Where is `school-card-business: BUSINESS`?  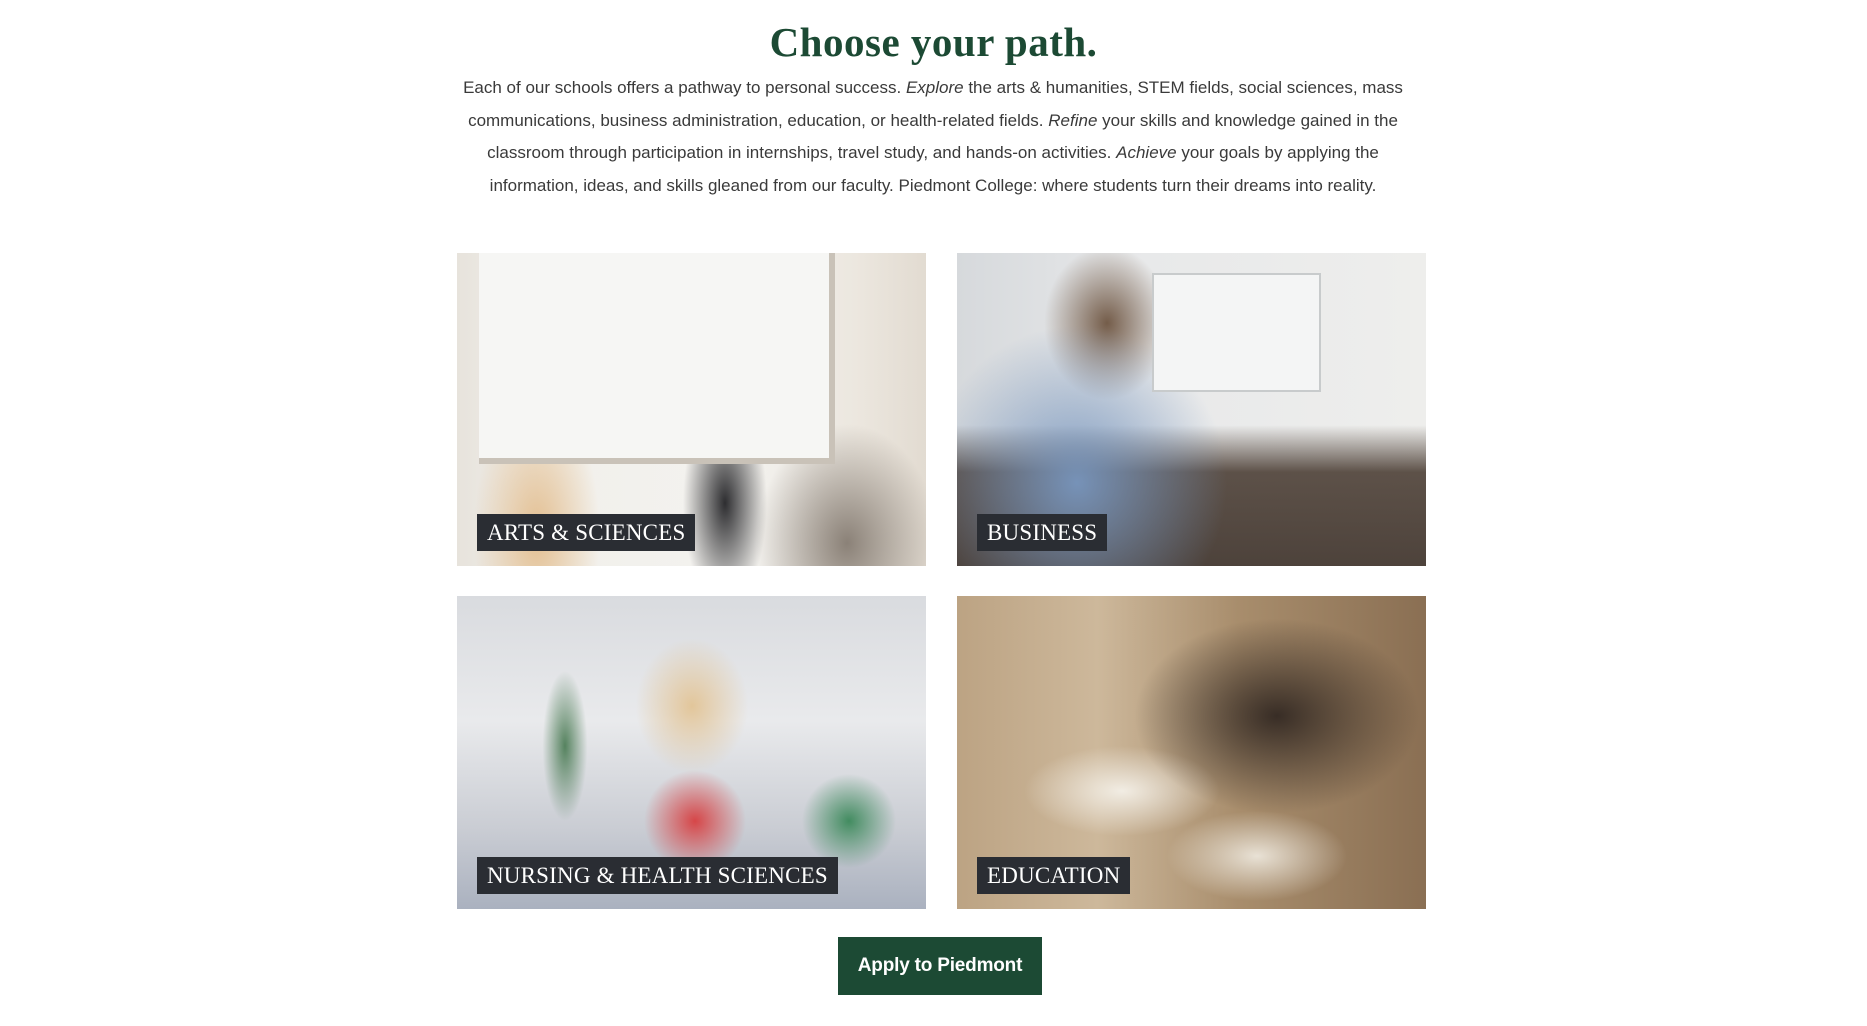
school-card-business: BUSINESS is located at coordinates (1191, 409).